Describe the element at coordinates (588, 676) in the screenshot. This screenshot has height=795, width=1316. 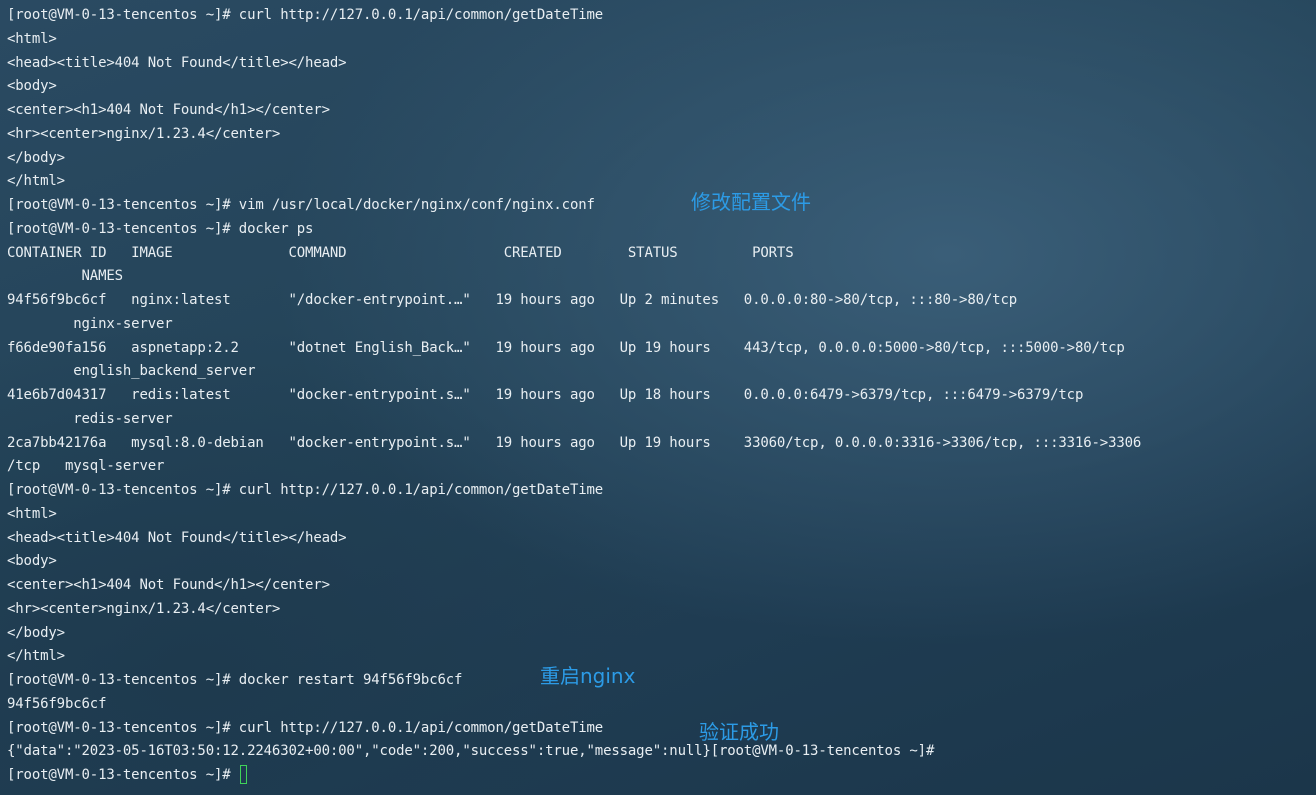
I see `annotation-restart-nginx: 重启nginx` at that location.